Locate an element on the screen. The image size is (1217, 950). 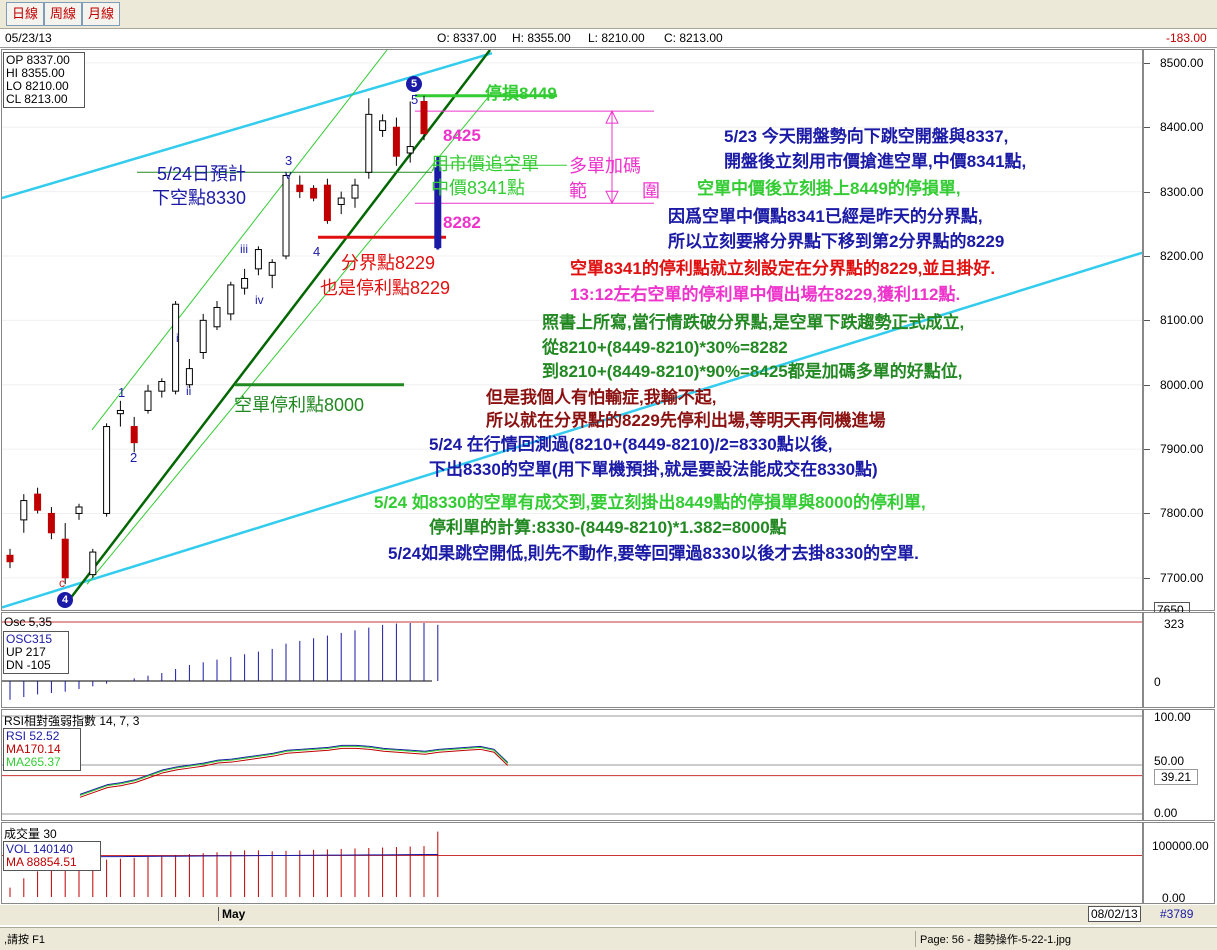
volume-chart is located at coordinates (572, 864).